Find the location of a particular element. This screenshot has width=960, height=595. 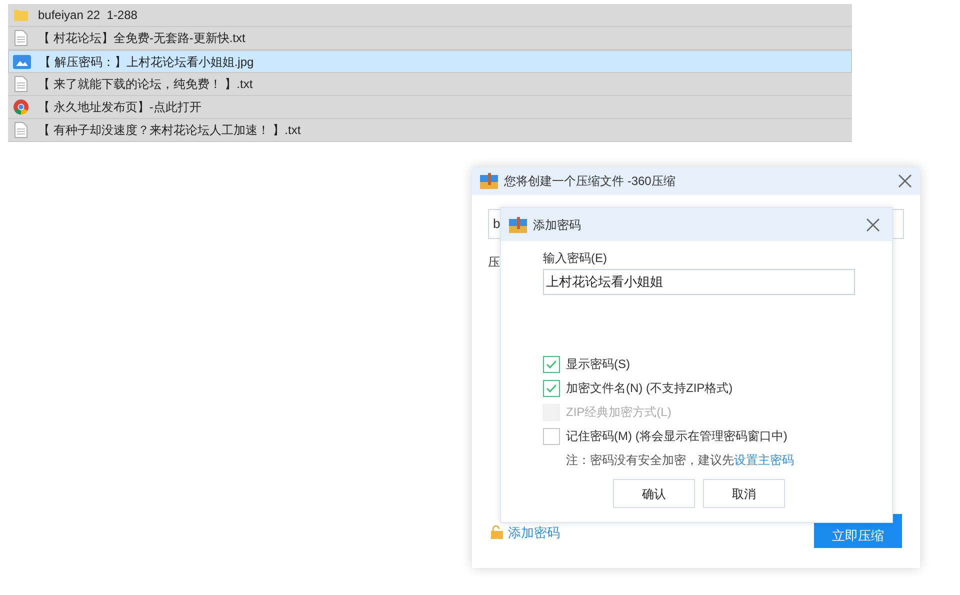

image-file-icon is located at coordinates (22, 61).